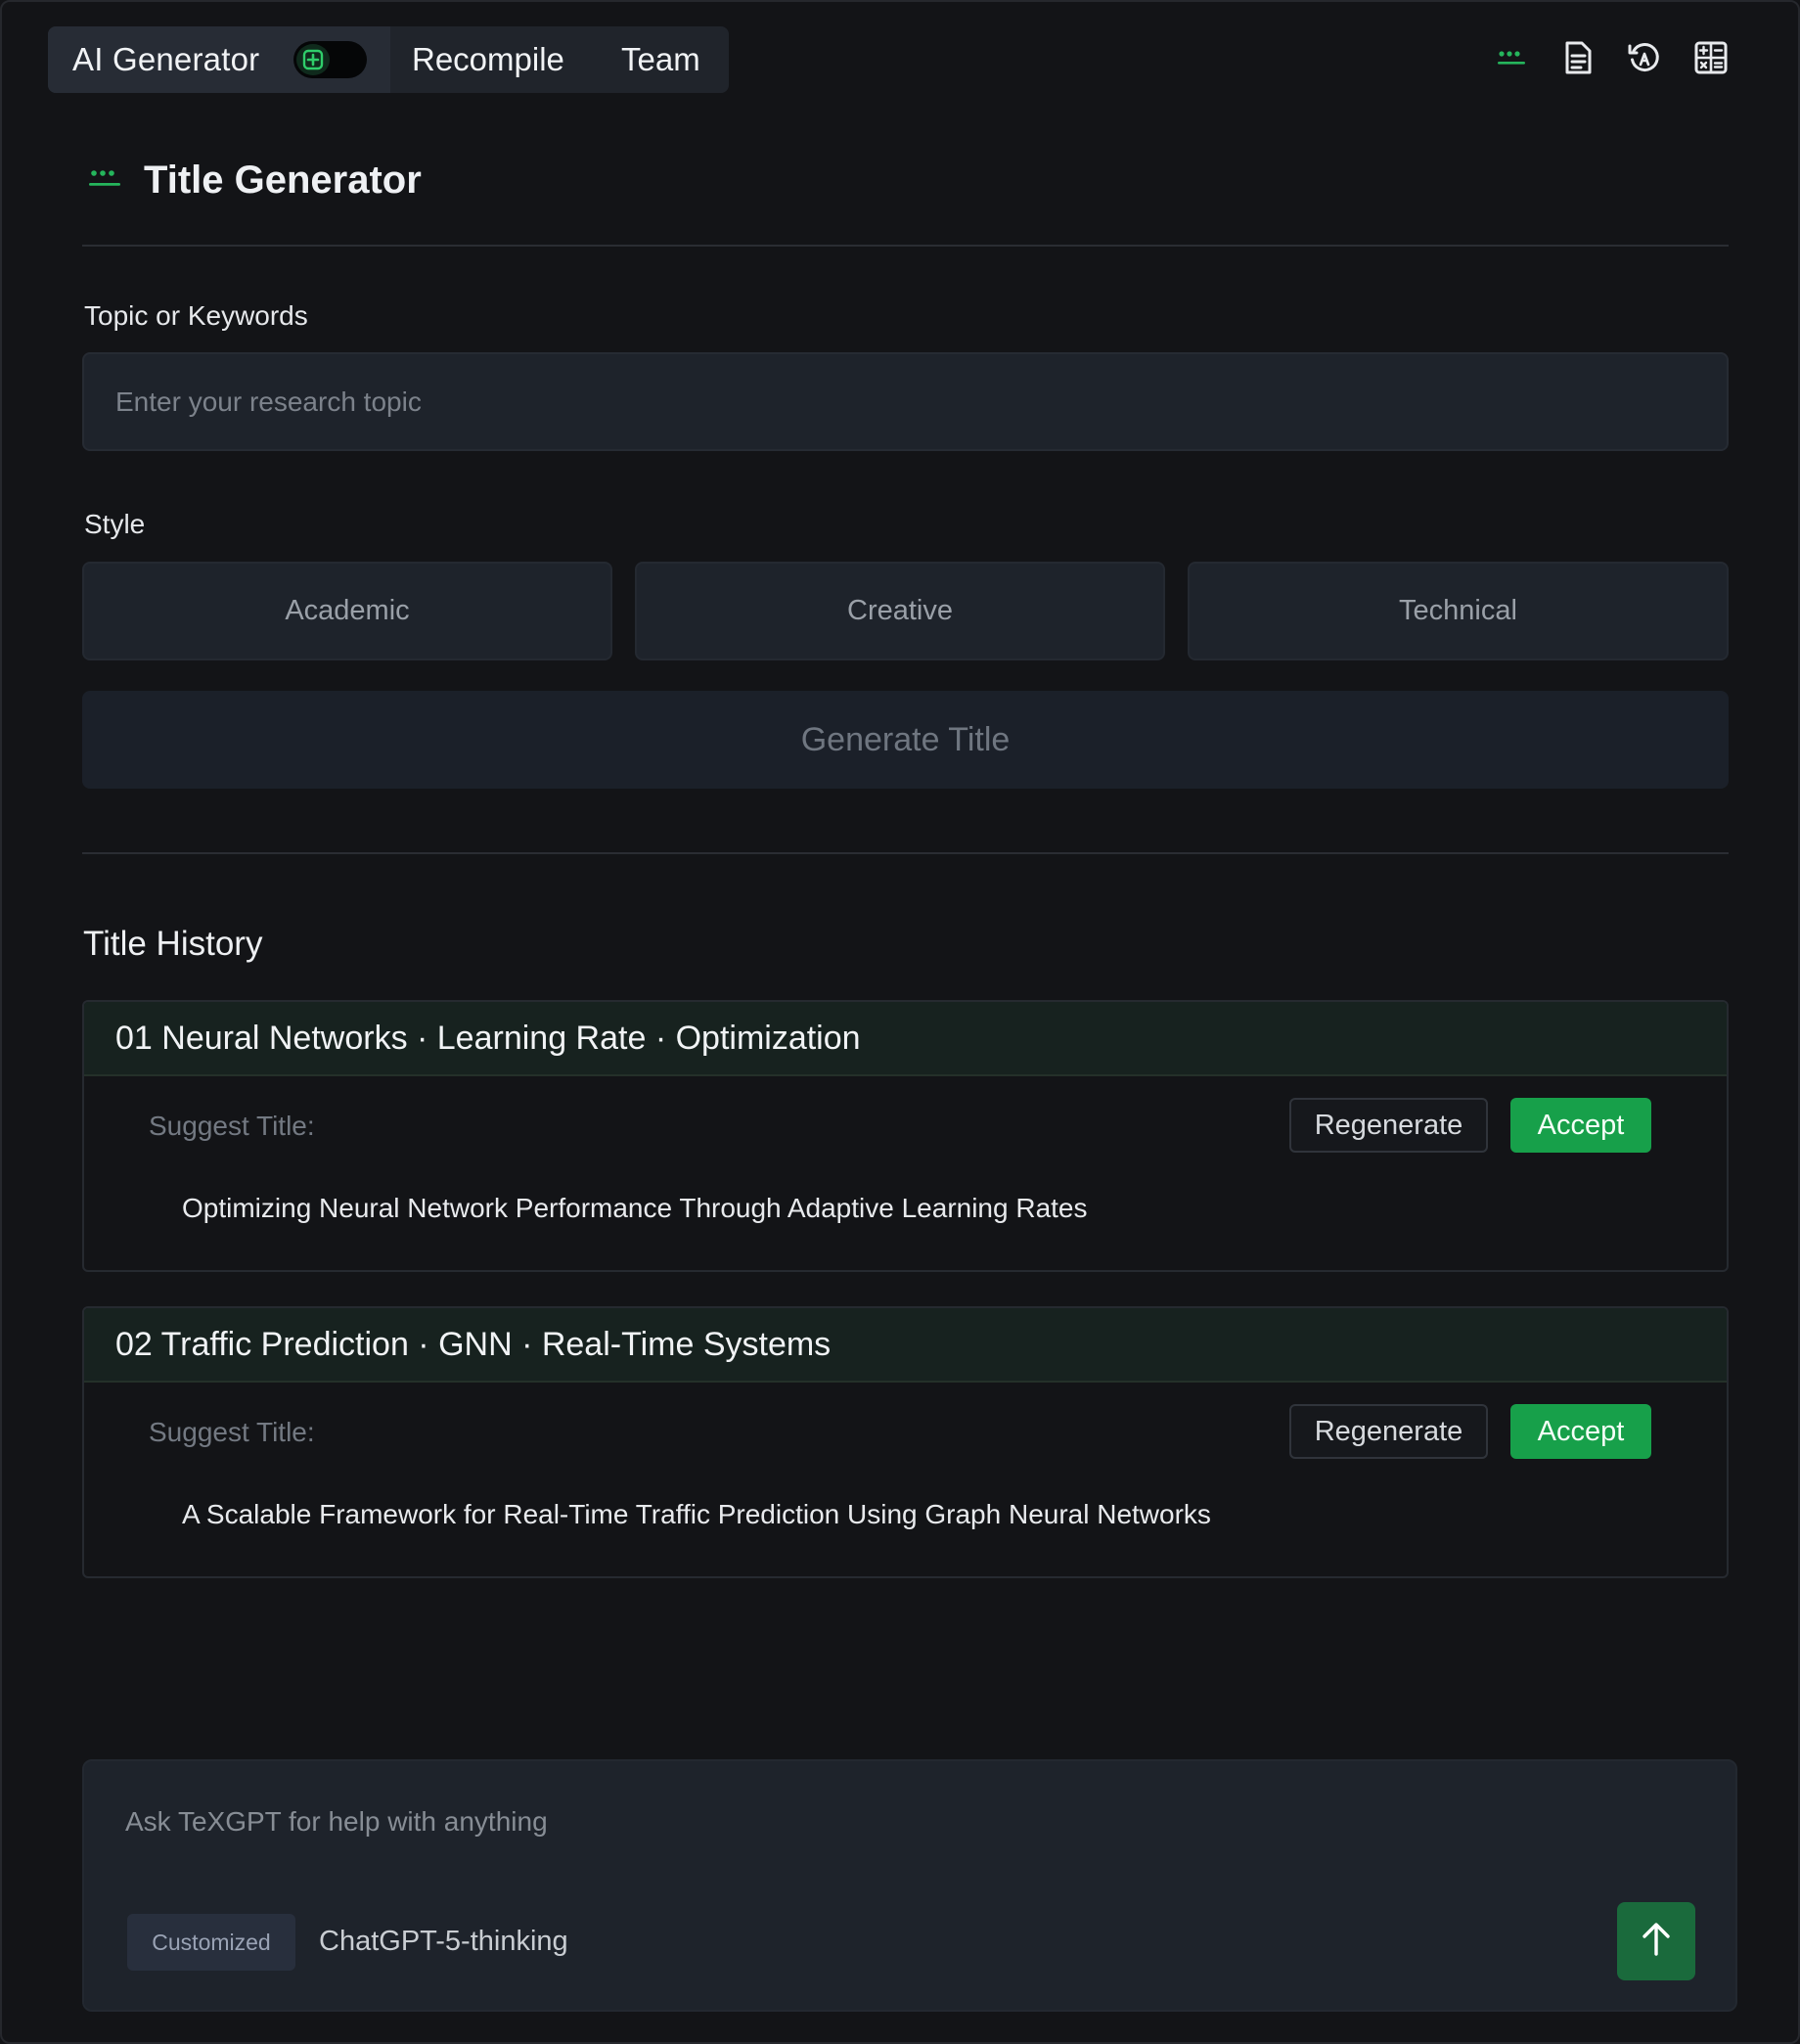  What do you see at coordinates (115, 524) in the screenshot?
I see `style-label: Style` at bounding box center [115, 524].